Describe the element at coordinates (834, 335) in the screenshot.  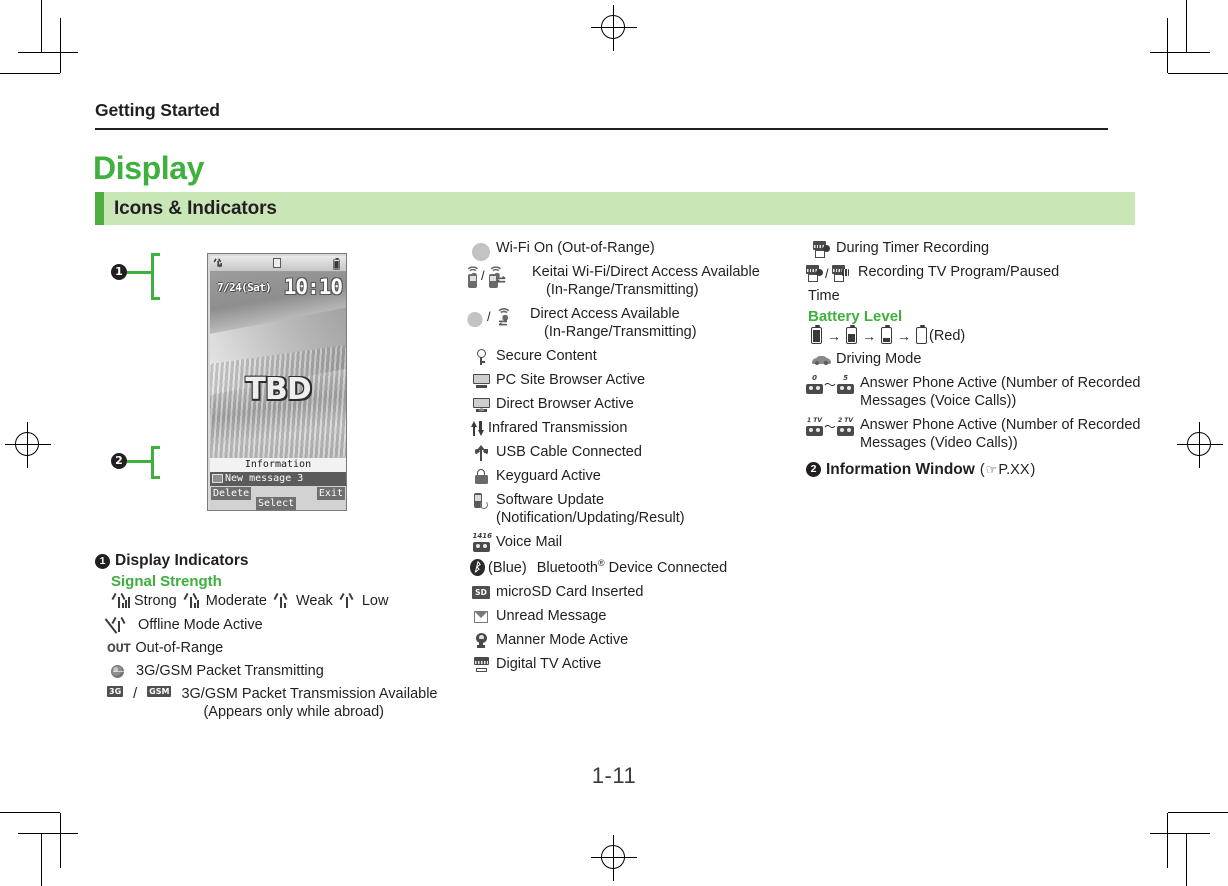
I see `battery-arrow-1: →` at that location.